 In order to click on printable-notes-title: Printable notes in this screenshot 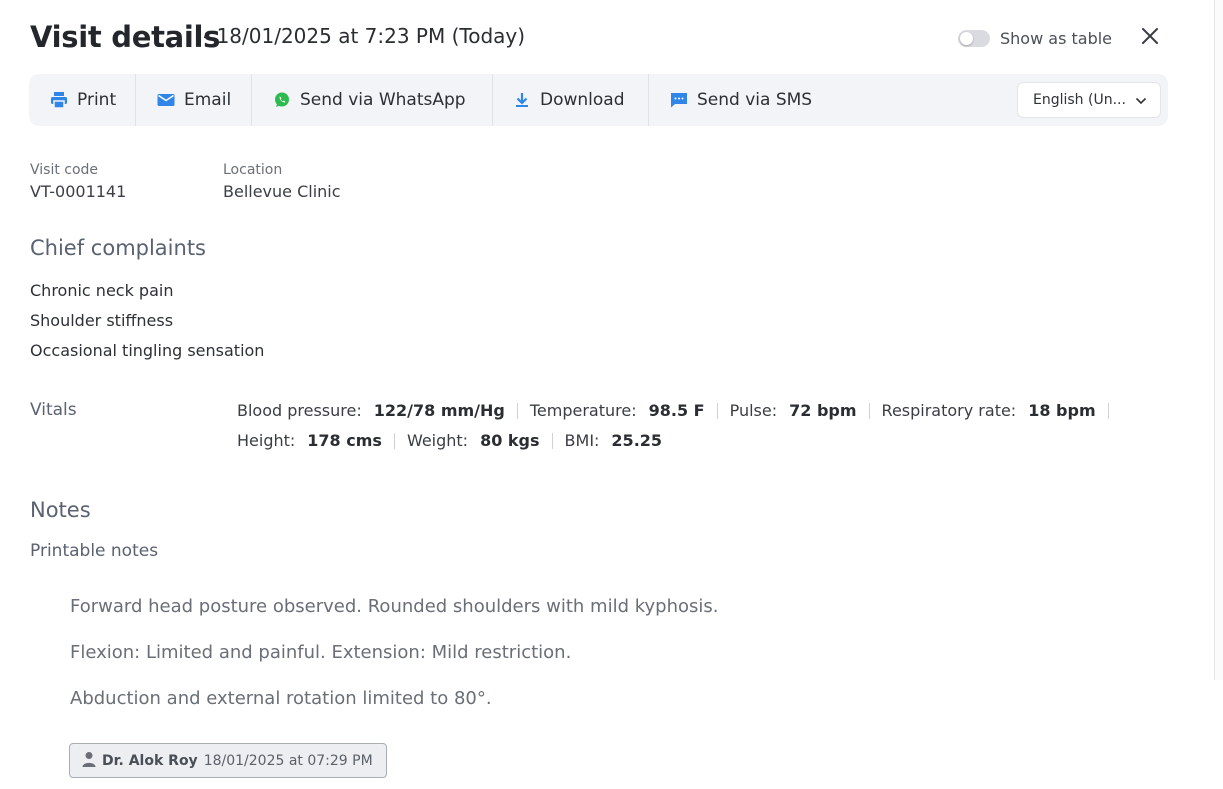, I will do `click(94, 551)`.